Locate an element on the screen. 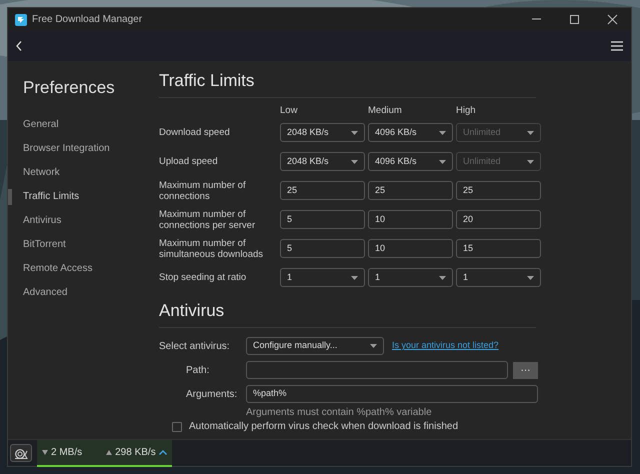  input-field: 15 is located at coordinates (498, 248).